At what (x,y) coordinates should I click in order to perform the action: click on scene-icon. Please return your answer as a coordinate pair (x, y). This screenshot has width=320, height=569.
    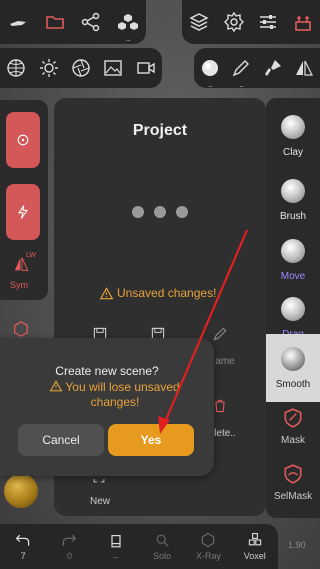
    Looking at the image, I should click on (116, 540).